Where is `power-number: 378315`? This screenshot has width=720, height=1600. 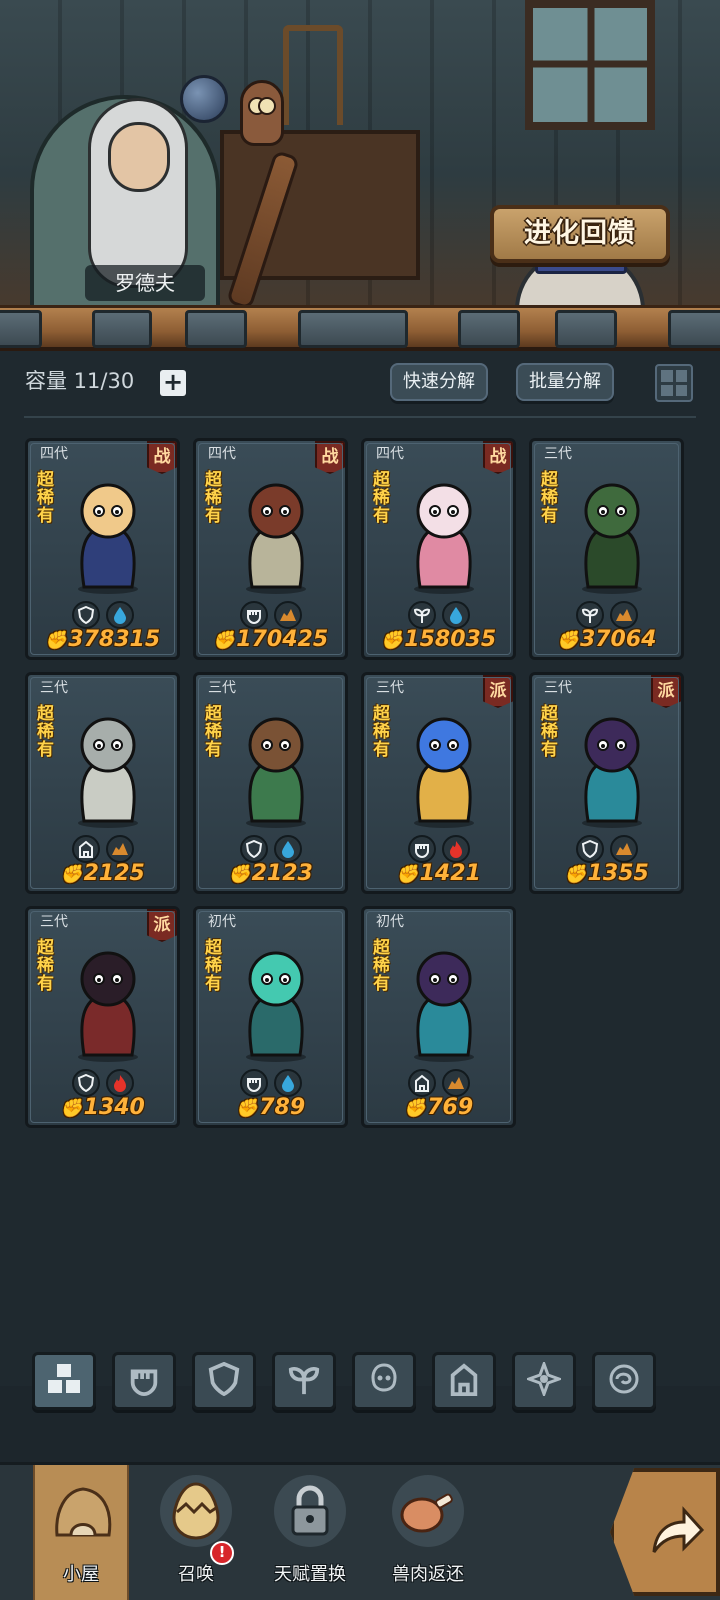
power-number: 378315 is located at coordinates (114, 639).